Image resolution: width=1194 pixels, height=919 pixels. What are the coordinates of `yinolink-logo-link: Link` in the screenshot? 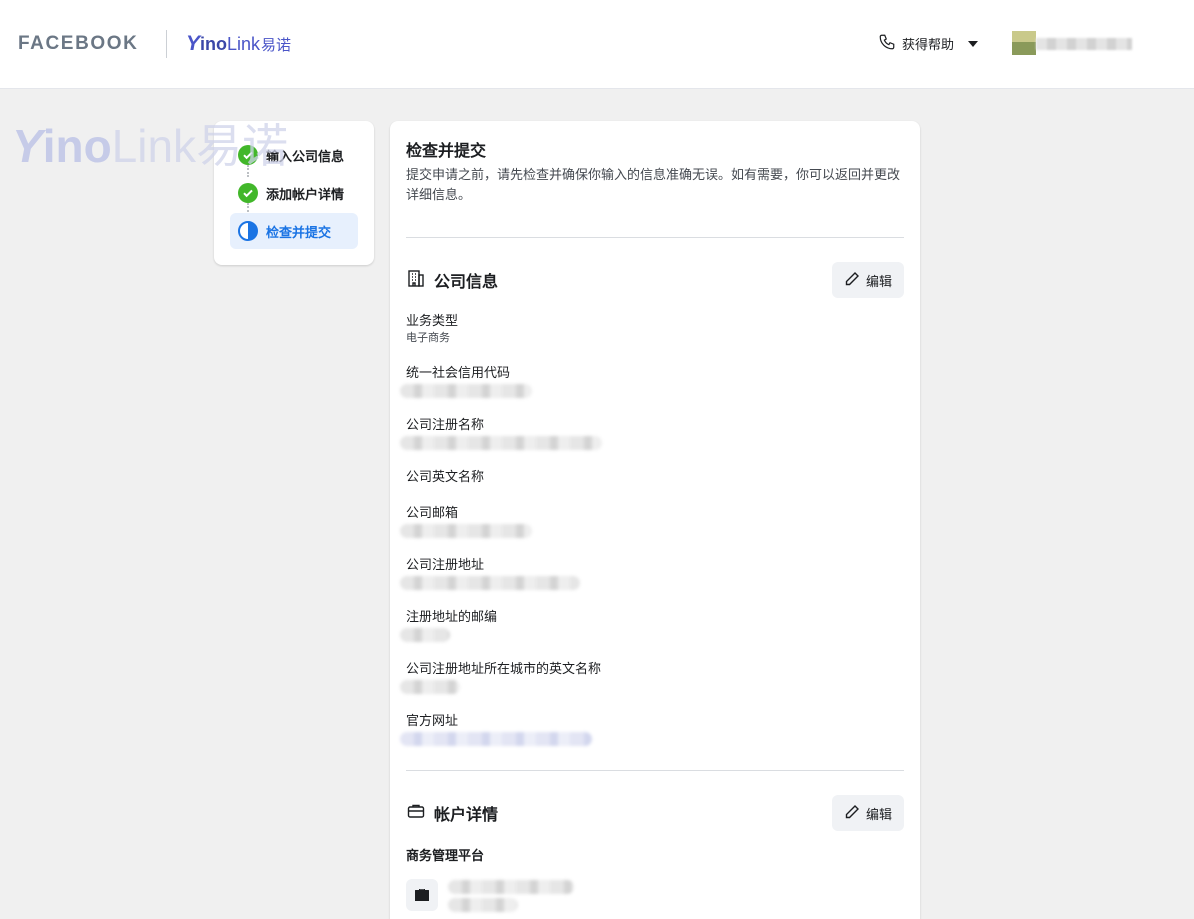 It's located at (244, 43).